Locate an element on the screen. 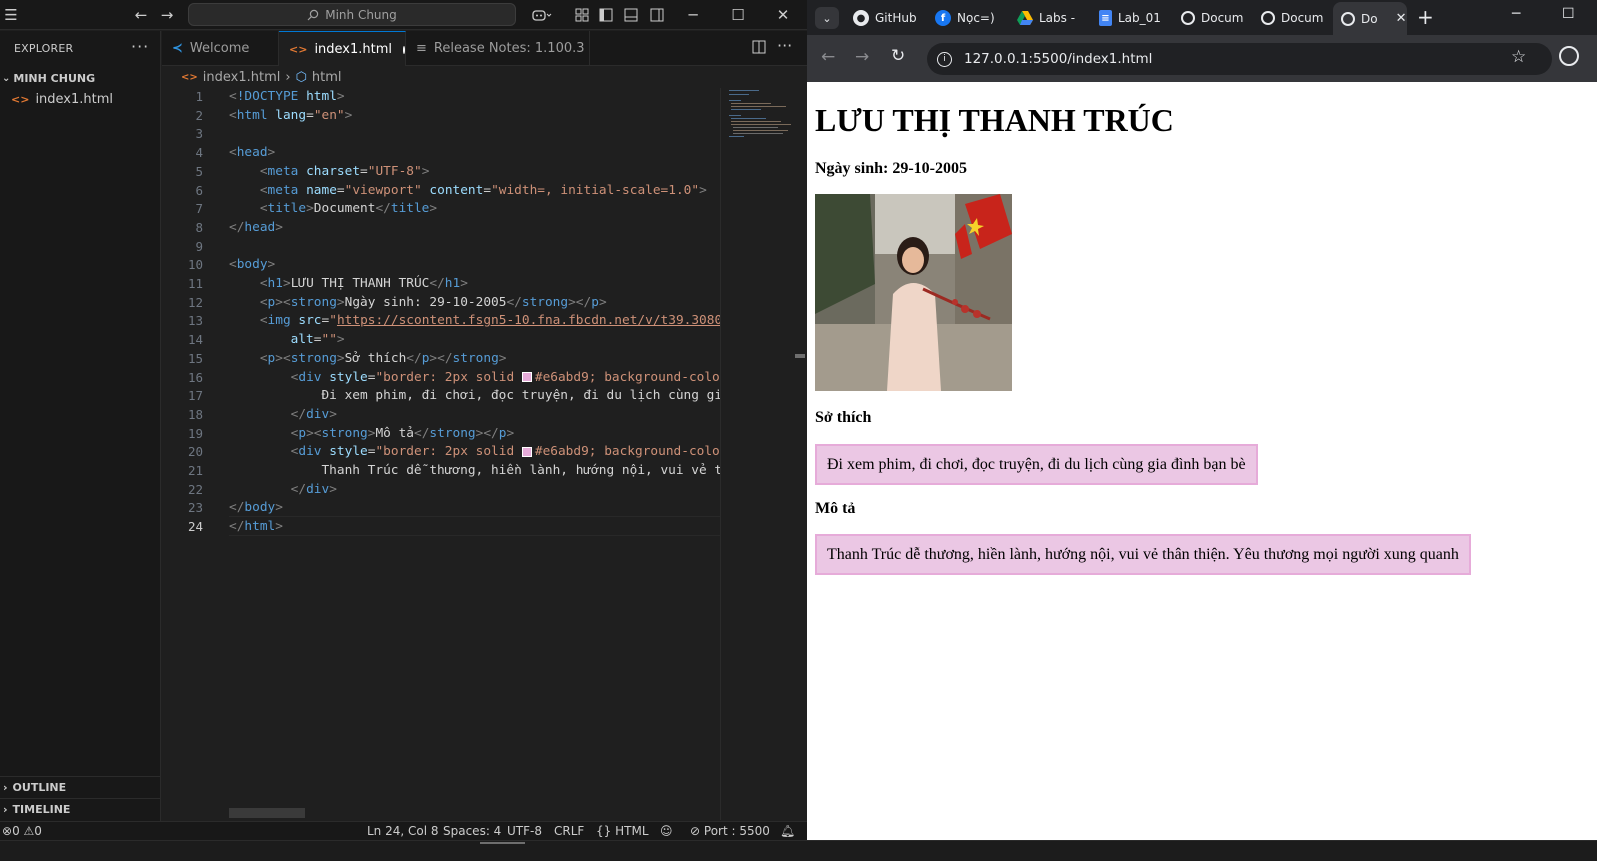  browser-tab-document-1: Docum is located at coordinates (1213, 18).